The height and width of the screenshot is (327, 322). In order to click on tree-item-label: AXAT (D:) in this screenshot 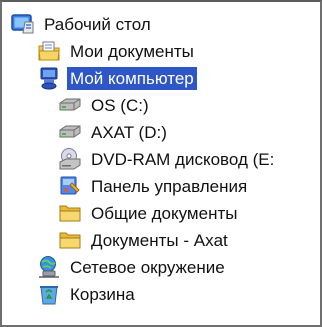, I will do `click(129, 132)`.